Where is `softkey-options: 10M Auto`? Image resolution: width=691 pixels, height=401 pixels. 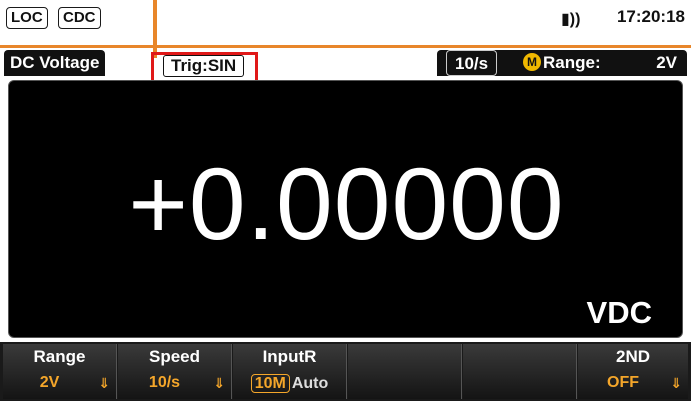 softkey-options: 10M Auto is located at coordinates (289, 383).